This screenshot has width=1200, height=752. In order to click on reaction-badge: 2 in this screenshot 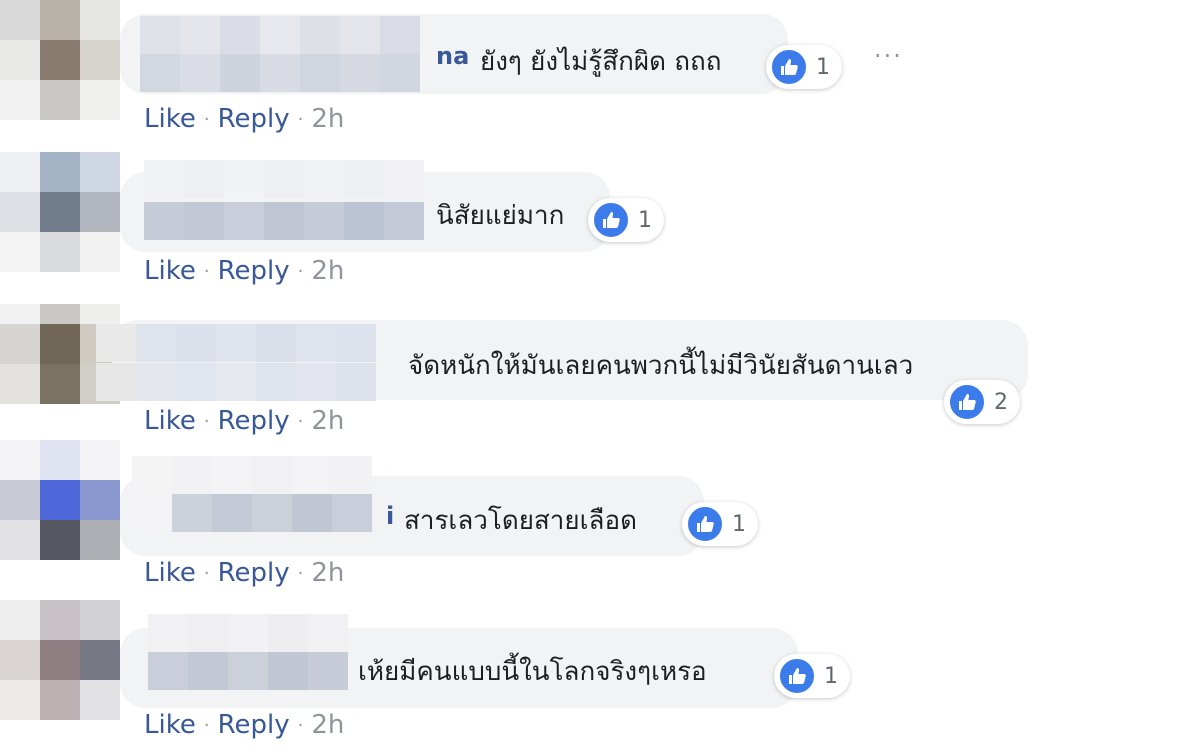, I will do `click(982, 402)`.